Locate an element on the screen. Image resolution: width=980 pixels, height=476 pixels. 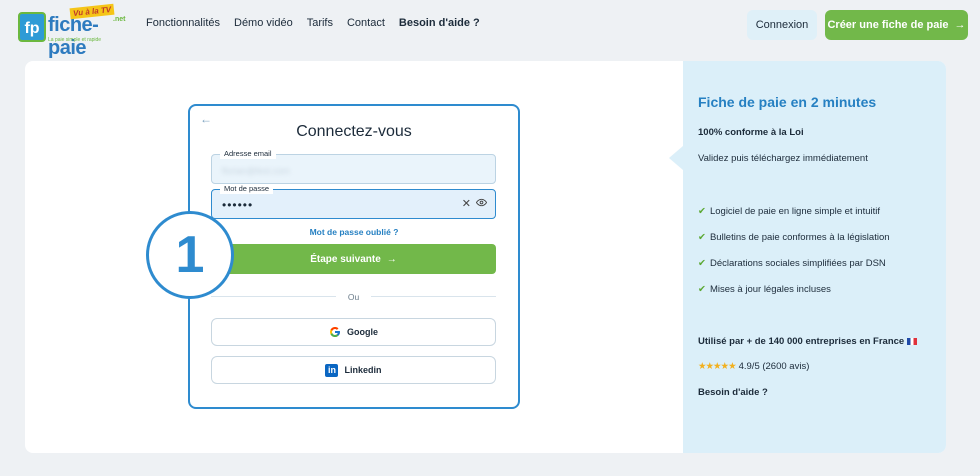
google-label: Google is located at coordinates (362, 332).